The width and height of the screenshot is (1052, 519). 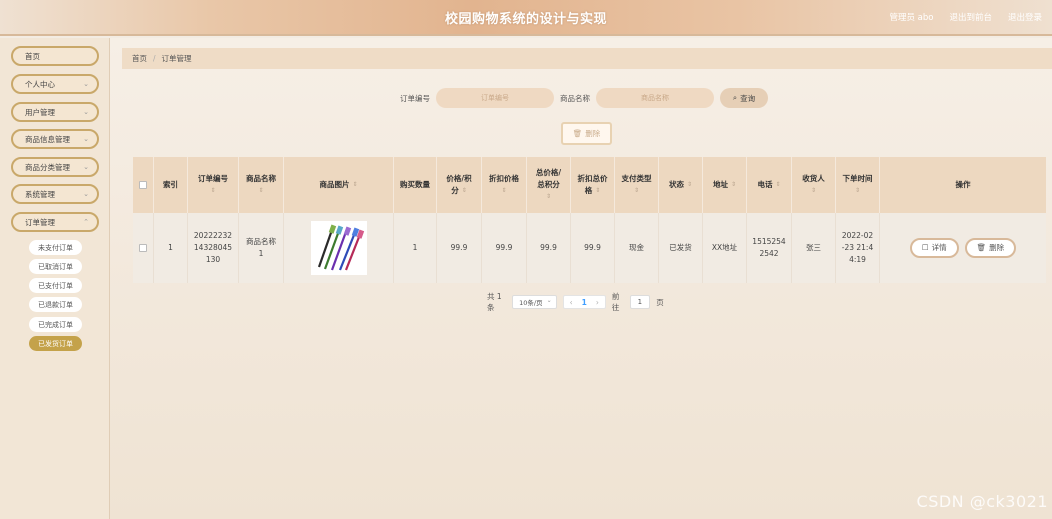 I want to click on col-discount: 折扣价格 ⇕, so click(x=504, y=185).